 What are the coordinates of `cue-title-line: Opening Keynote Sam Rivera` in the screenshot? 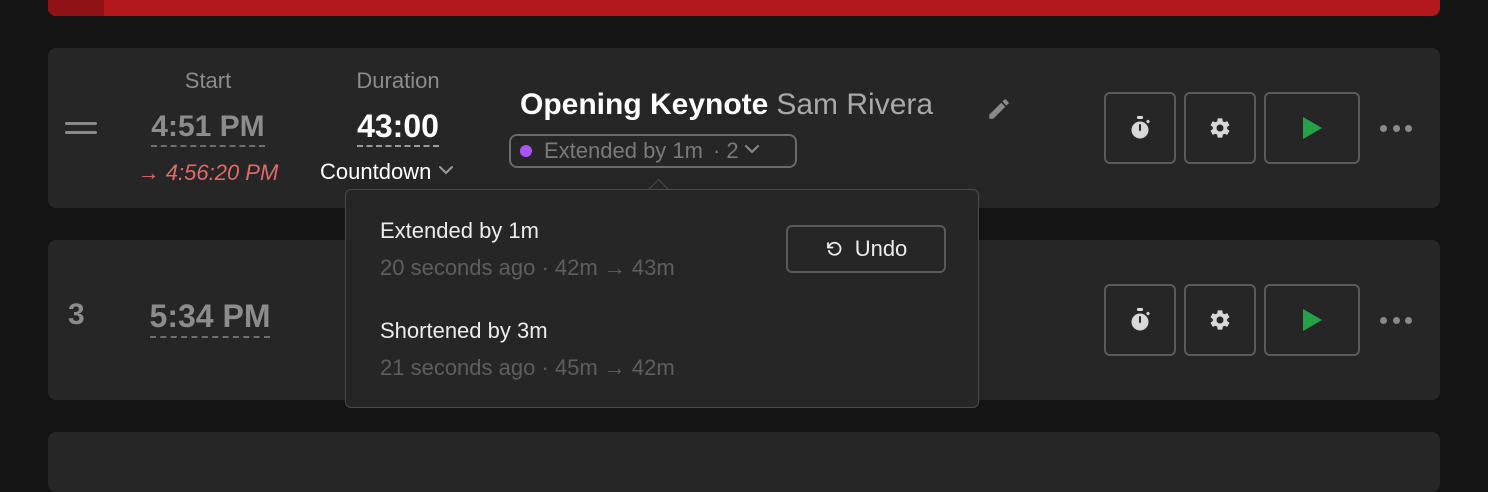 It's located at (726, 105).